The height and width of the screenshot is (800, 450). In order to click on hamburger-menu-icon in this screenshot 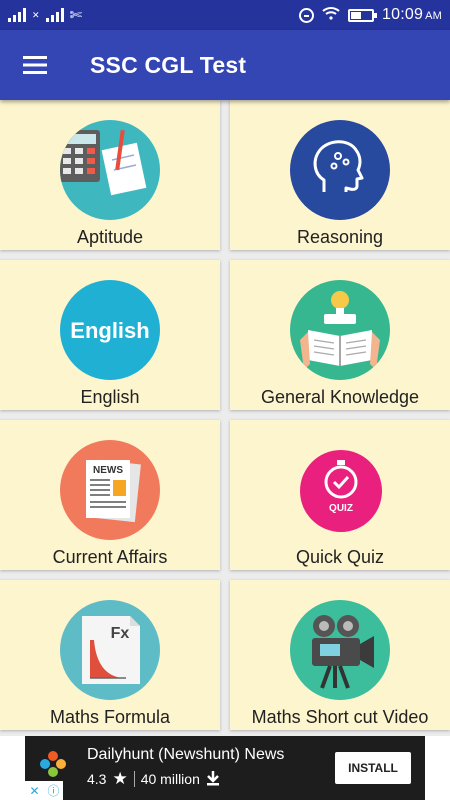, I will do `click(35, 65)`.